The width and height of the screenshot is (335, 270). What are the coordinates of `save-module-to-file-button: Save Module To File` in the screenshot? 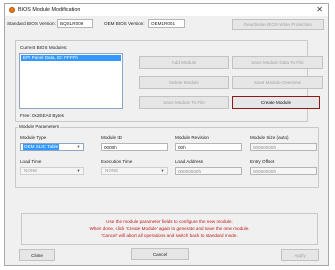 It's located at (184, 102).